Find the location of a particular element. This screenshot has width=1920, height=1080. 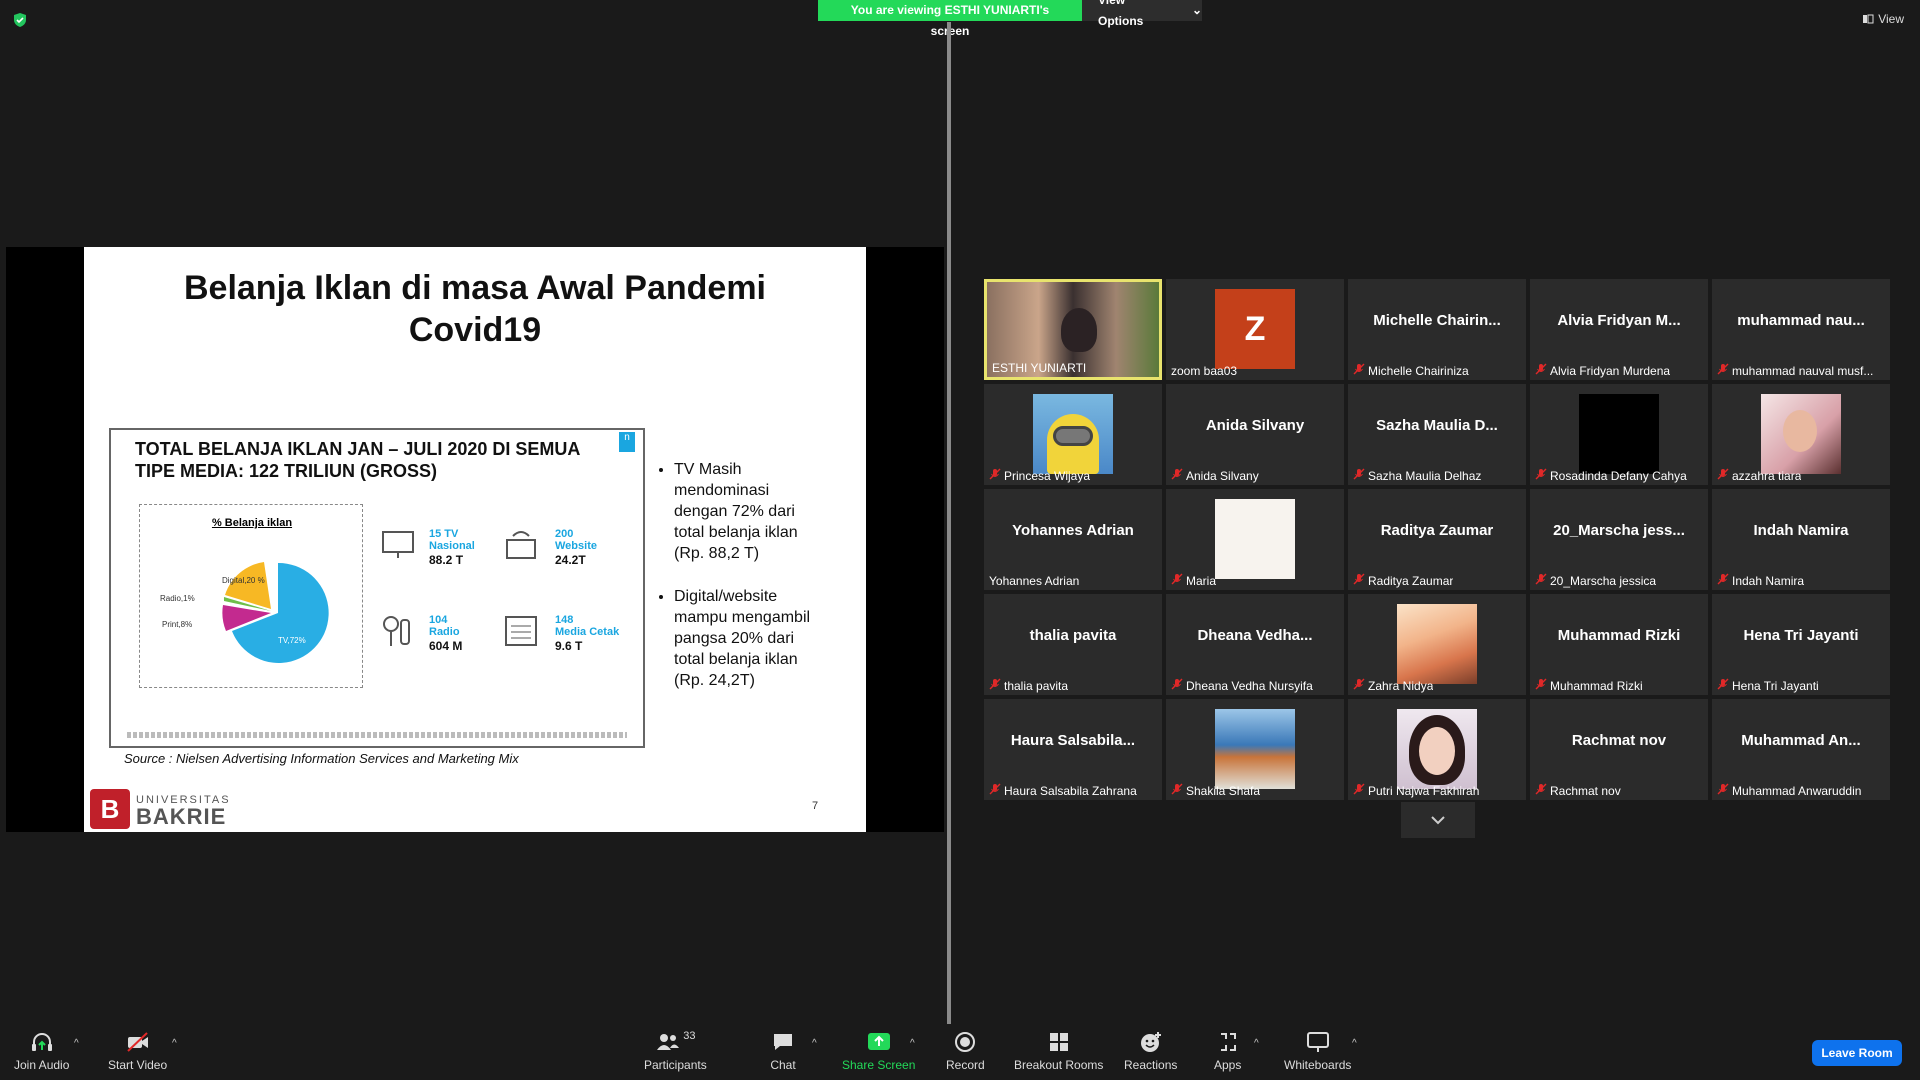

stat-radio-value: 604 M is located at coordinates (446, 646).